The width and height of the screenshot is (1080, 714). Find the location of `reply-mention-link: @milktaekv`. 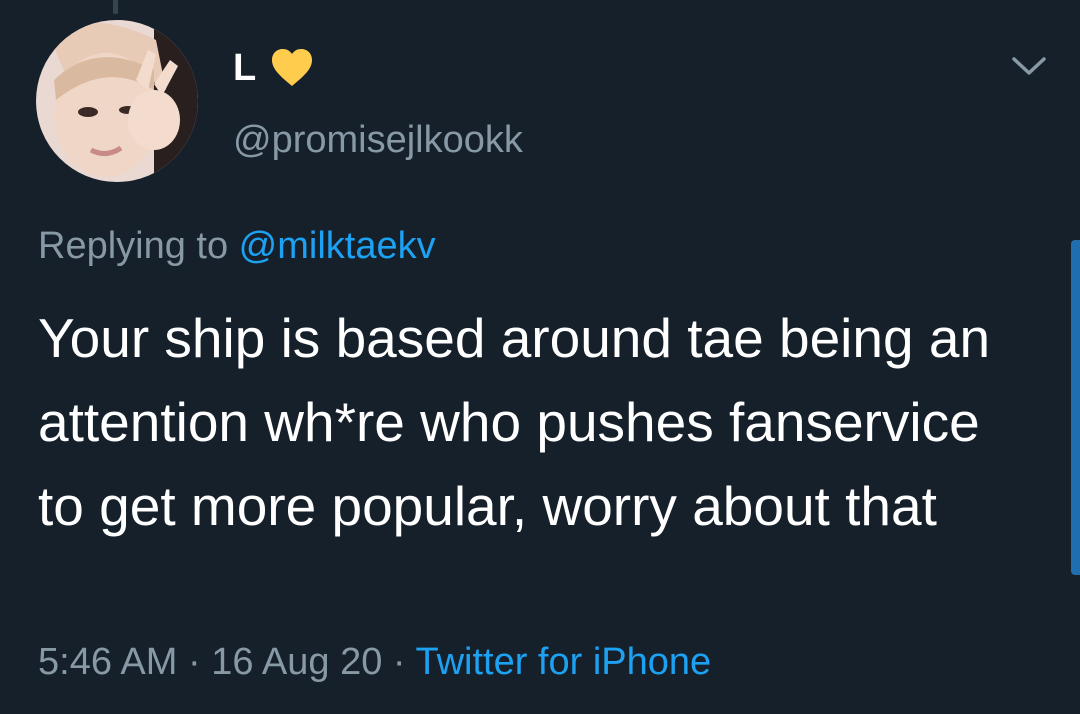

reply-mention-link: @milktaekv is located at coordinates (337, 246).